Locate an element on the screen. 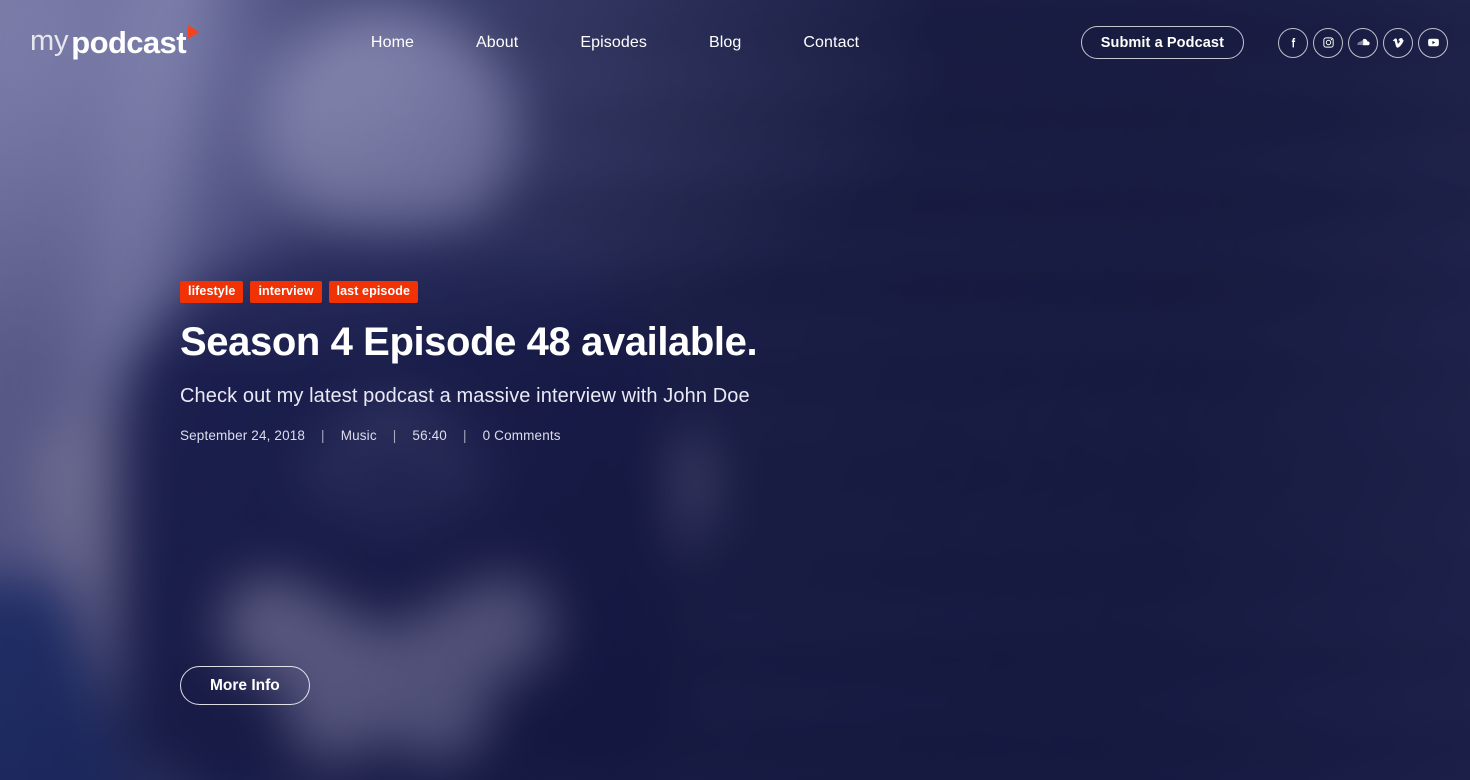 Image resolution: width=1470 pixels, height=780 pixels. logo-text-bold: podcast is located at coordinates (128, 42).